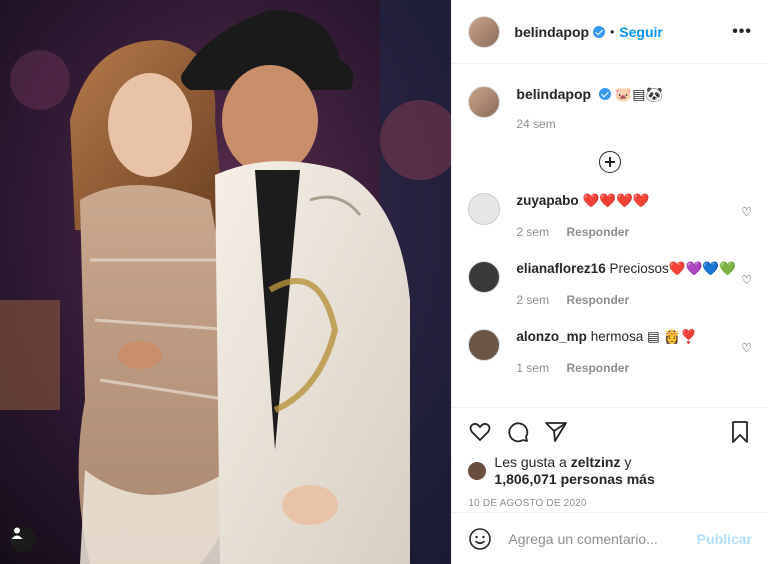 This screenshot has height=564, width=768. What do you see at coordinates (672, 268) in the screenshot?
I see `comment-text: Preciosos❤️💜💙💚` at bounding box center [672, 268].